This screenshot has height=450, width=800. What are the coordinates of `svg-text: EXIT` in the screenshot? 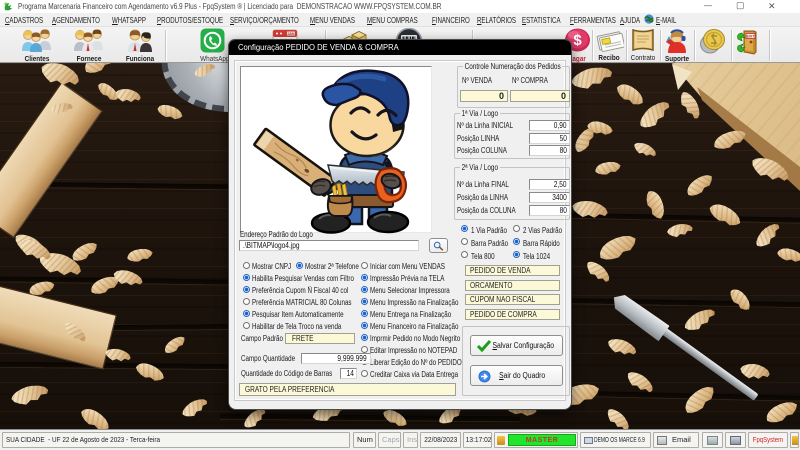 It's located at (750, 37).